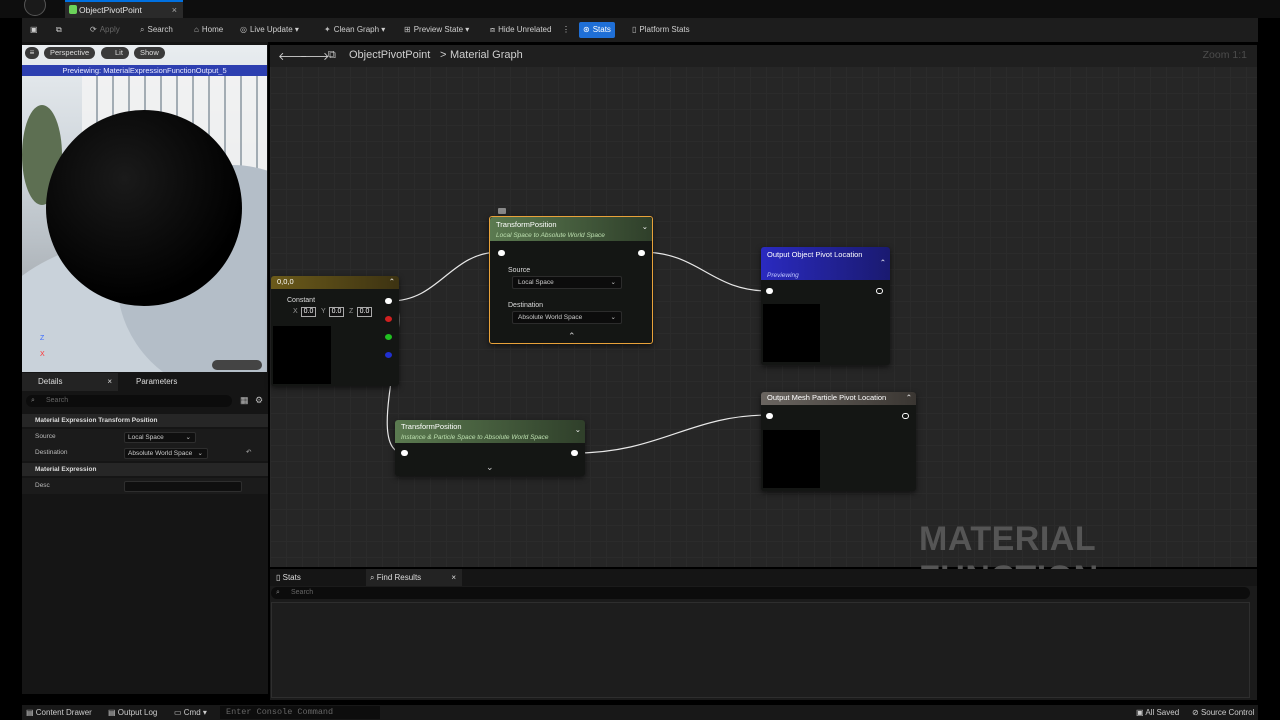 Image resolution: width=1280 pixels, height=720 pixels. I want to click on cmd-button: ▭ Cmd ▾, so click(190, 712).